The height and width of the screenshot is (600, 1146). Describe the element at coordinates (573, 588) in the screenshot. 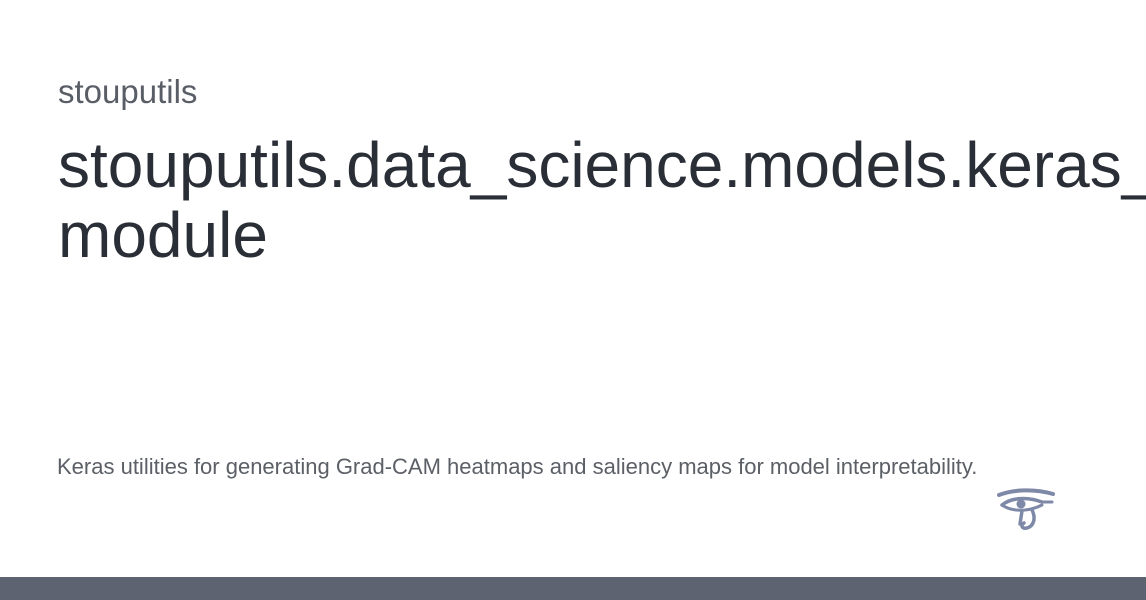

I see `footer-bar` at that location.